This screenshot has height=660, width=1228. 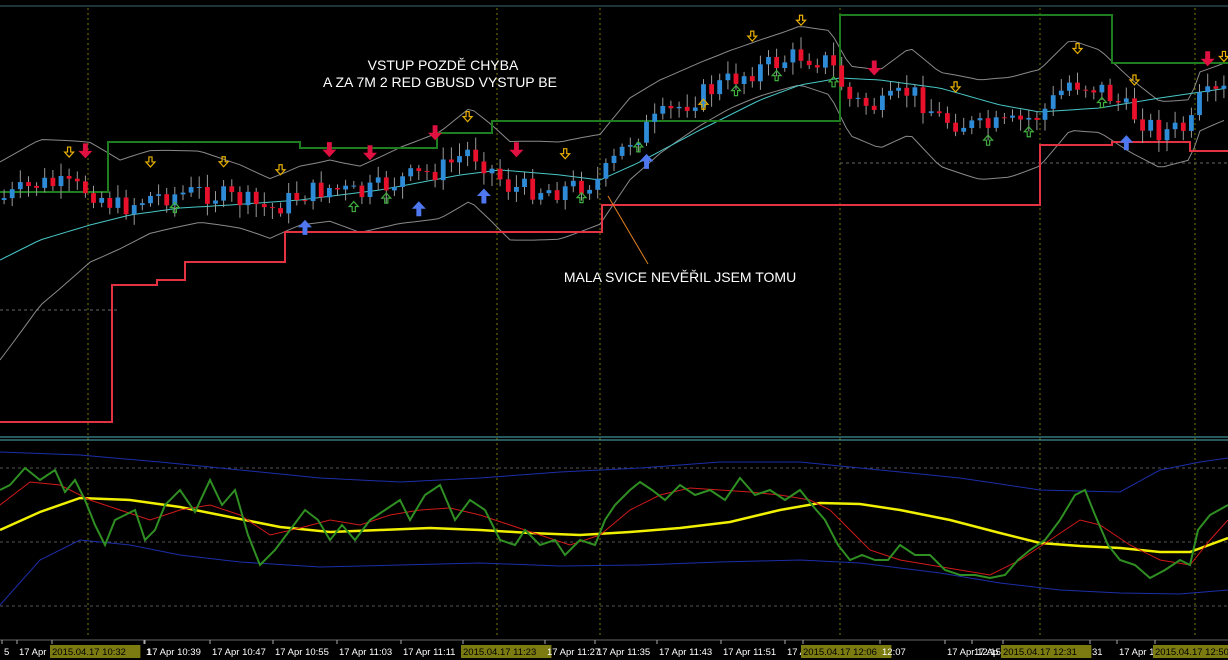 I want to click on axis-tick-label: 2015.04.17 12:50, so click(x=1191, y=652).